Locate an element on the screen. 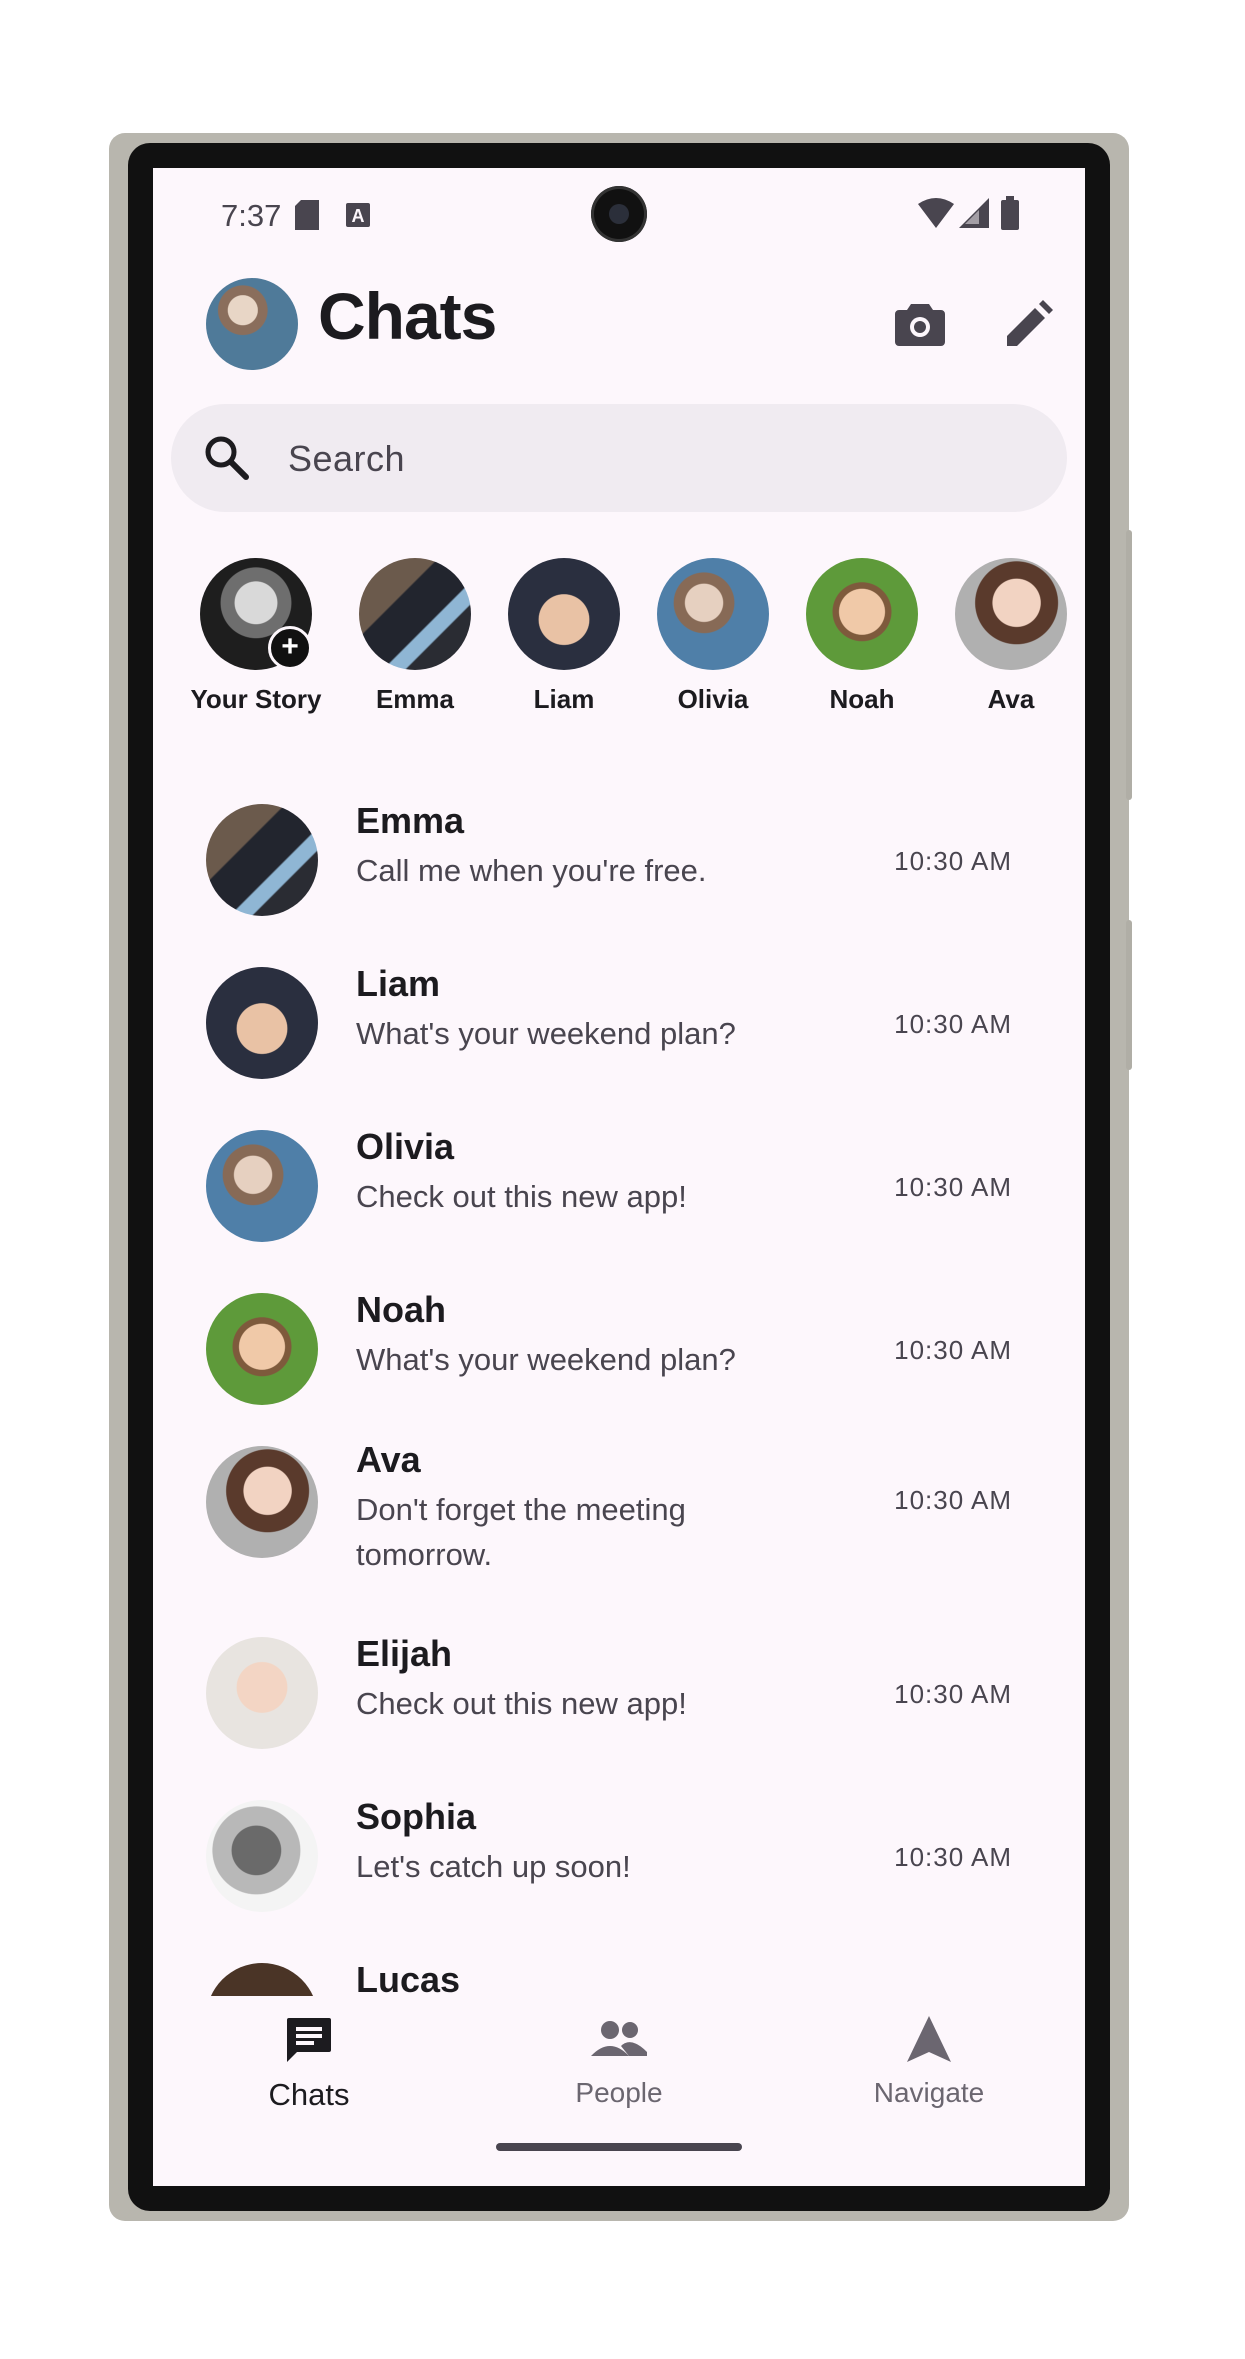  svg-text: A is located at coordinates (358, 216).